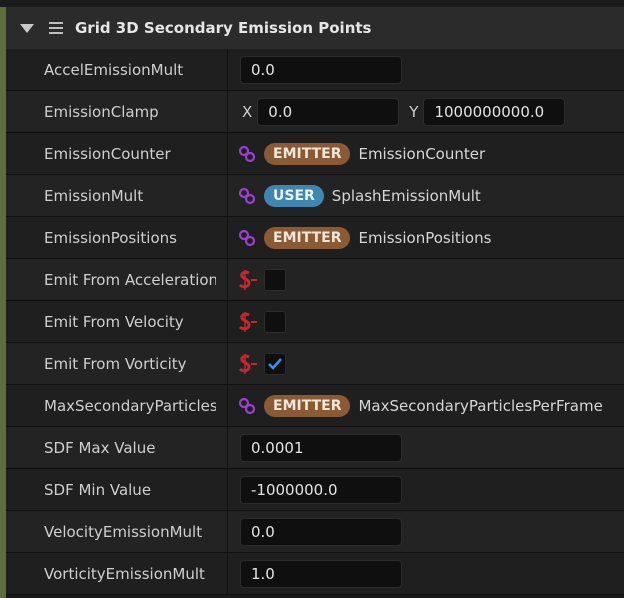 The image size is (624, 598). What do you see at coordinates (321, 447) in the screenshot?
I see `sdf-max-value-input: 0.0001` at bounding box center [321, 447].